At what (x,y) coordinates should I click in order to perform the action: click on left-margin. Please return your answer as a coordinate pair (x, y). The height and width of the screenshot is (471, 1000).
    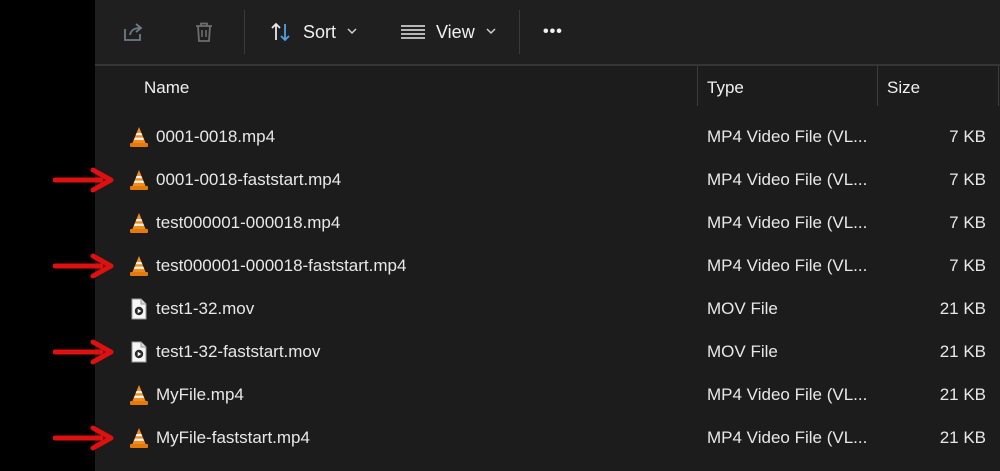
    Looking at the image, I should click on (47, 235).